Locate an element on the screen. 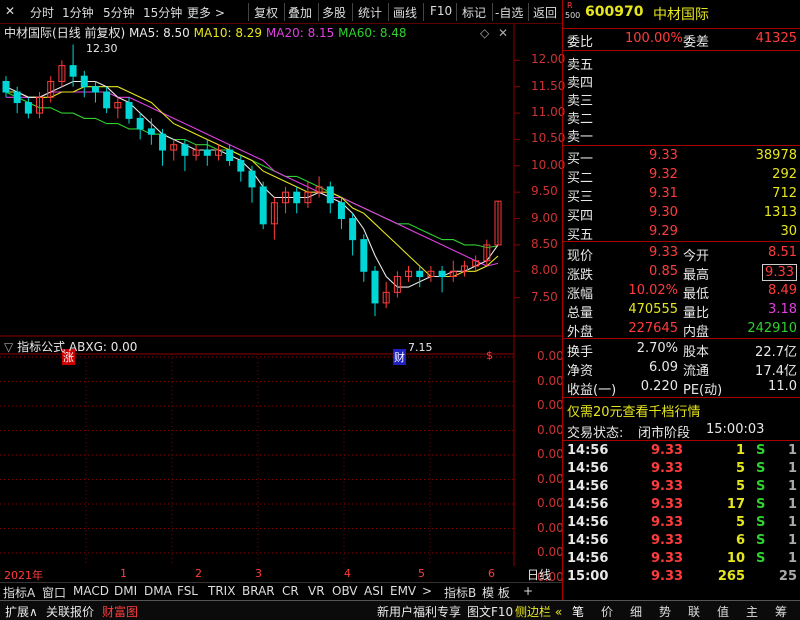 The height and width of the screenshot is (620, 800). right-tab: 价 is located at coordinates (607, 611).